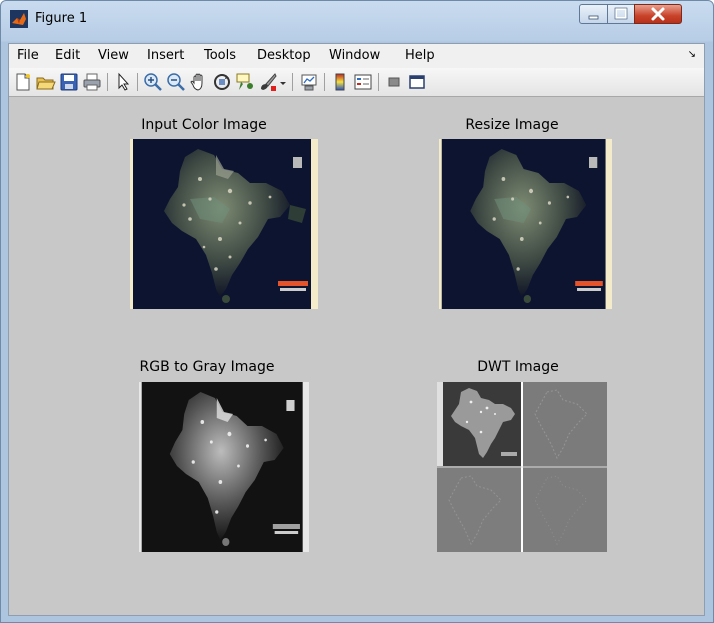 This screenshot has width=714, height=623. Describe the element at coordinates (67, 55) in the screenshot. I see `menu-edit: Edit` at that location.